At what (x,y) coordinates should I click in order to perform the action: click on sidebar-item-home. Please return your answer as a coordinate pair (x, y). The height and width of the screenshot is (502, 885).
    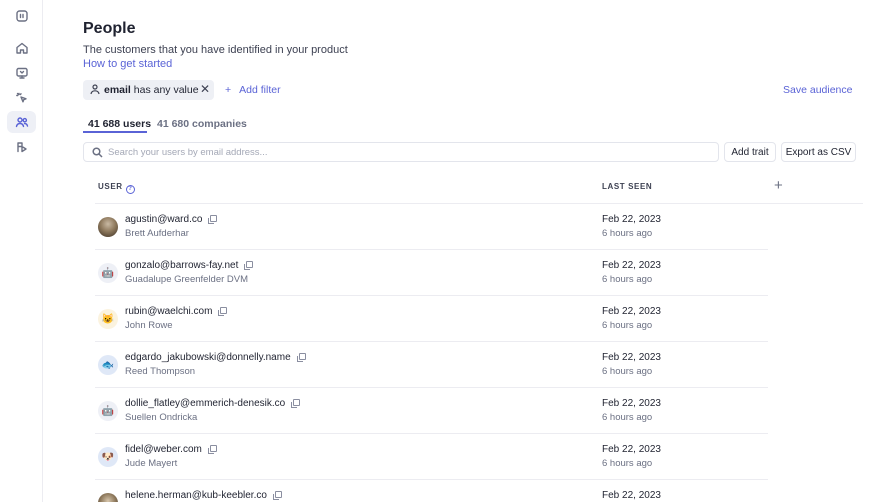
    Looking at the image, I should click on (21, 48).